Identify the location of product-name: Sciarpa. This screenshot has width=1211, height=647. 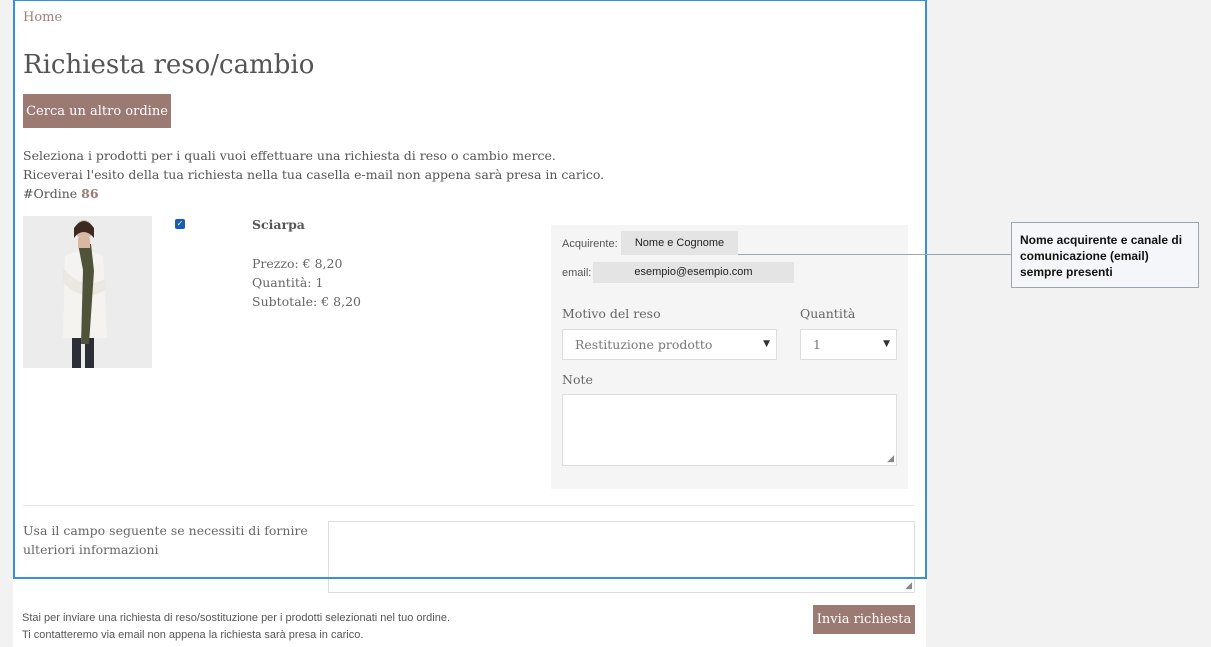
(278, 224).